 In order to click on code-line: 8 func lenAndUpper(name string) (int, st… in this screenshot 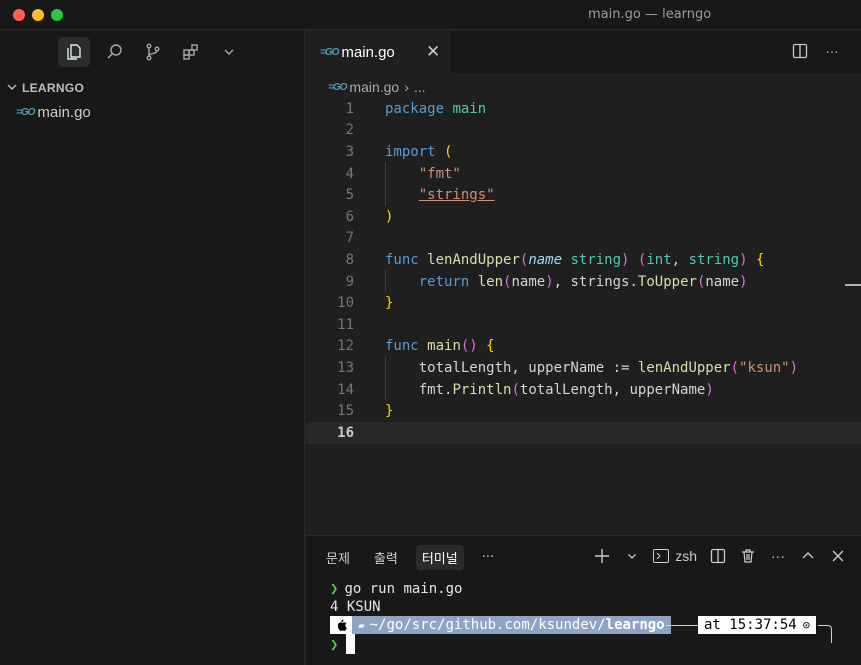, I will do `click(583, 260)`.